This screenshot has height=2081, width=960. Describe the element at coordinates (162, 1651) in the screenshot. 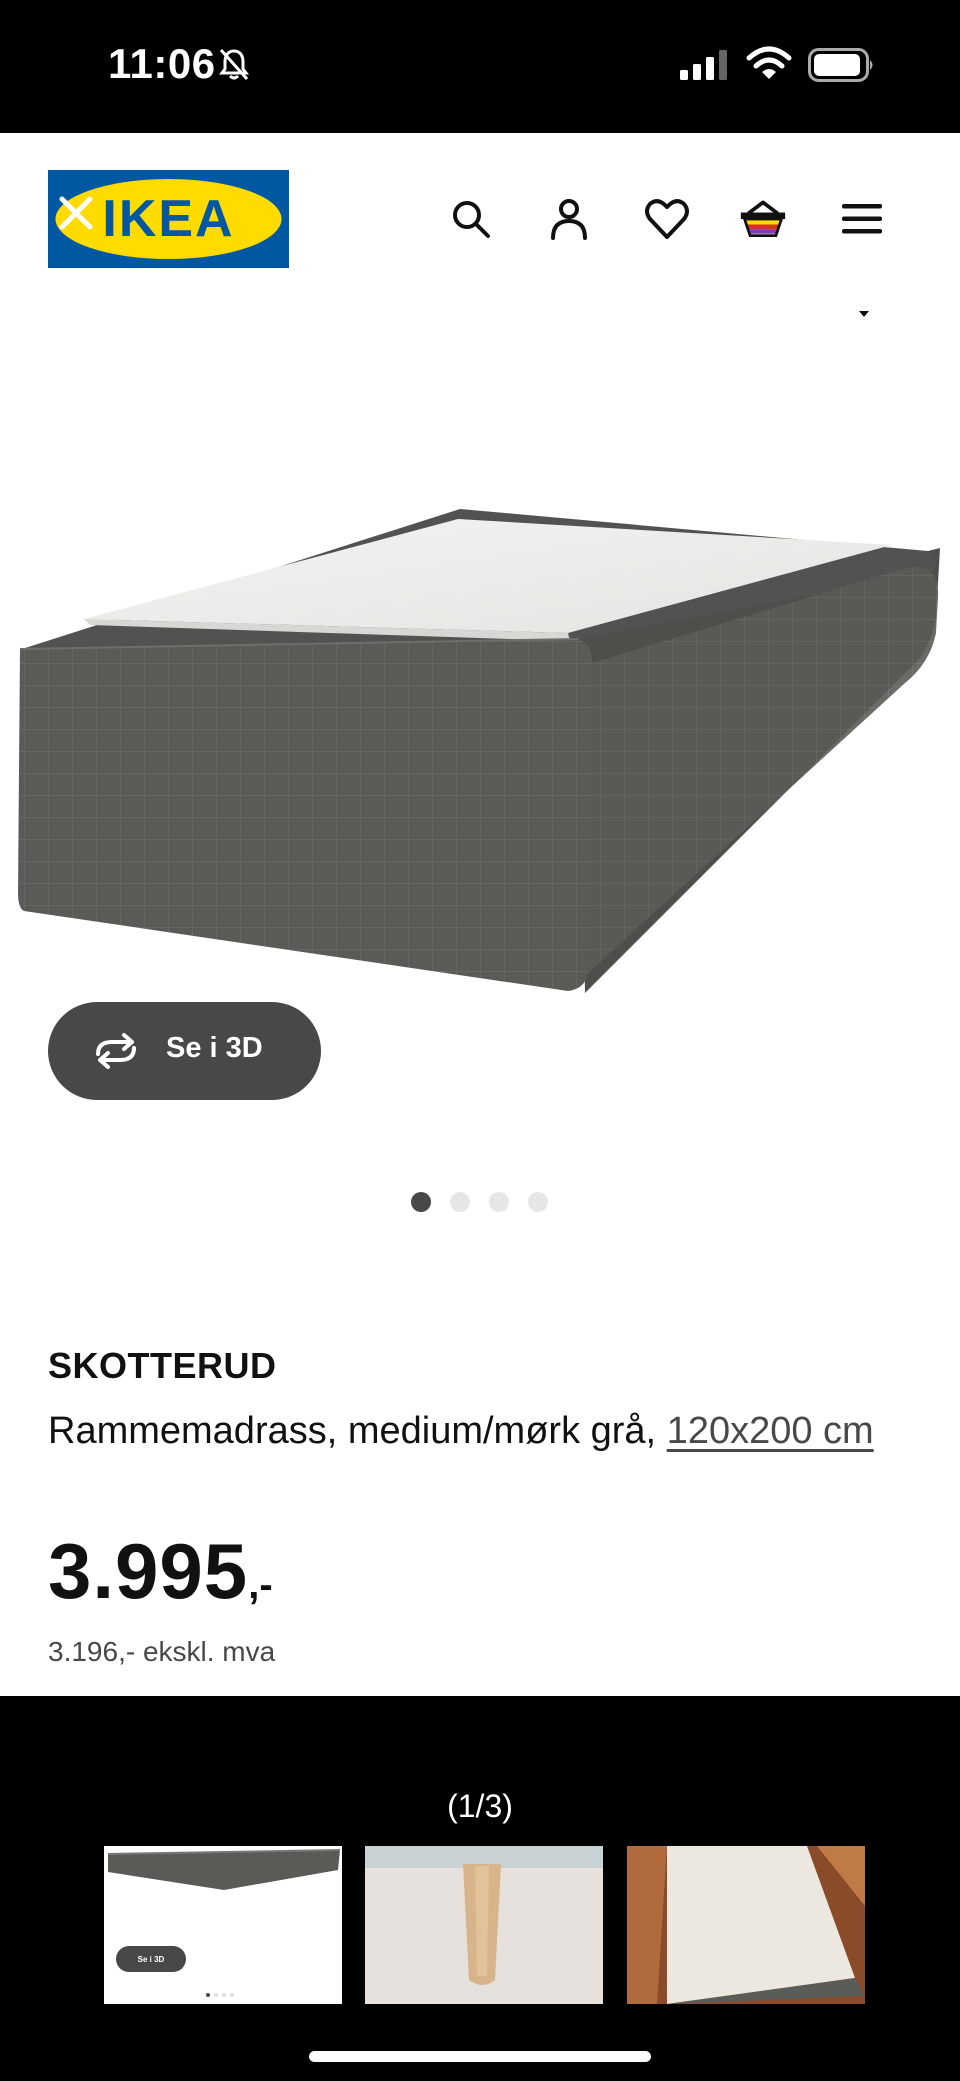

I see `price-excl-vat: 3.196,- ekskl. mva` at that location.